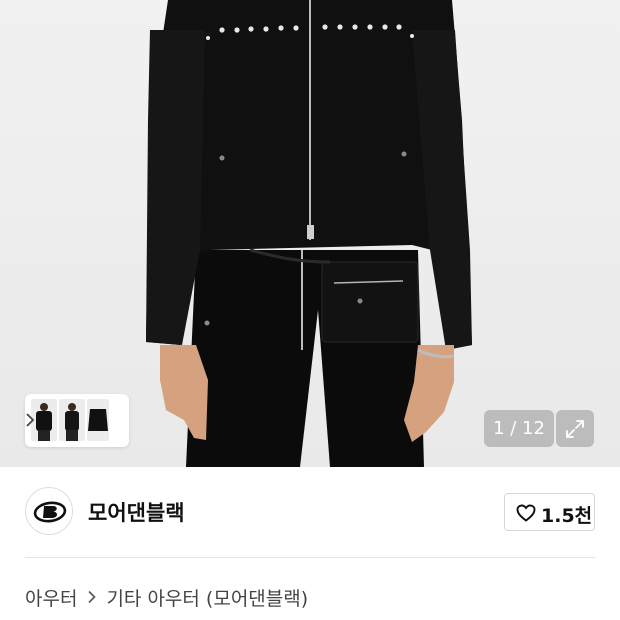 The width and height of the screenshot is (620, 620). I want to click on breadcrumb: 아우터 기타 아우터 (모어댄블랙), so click(166, 597).